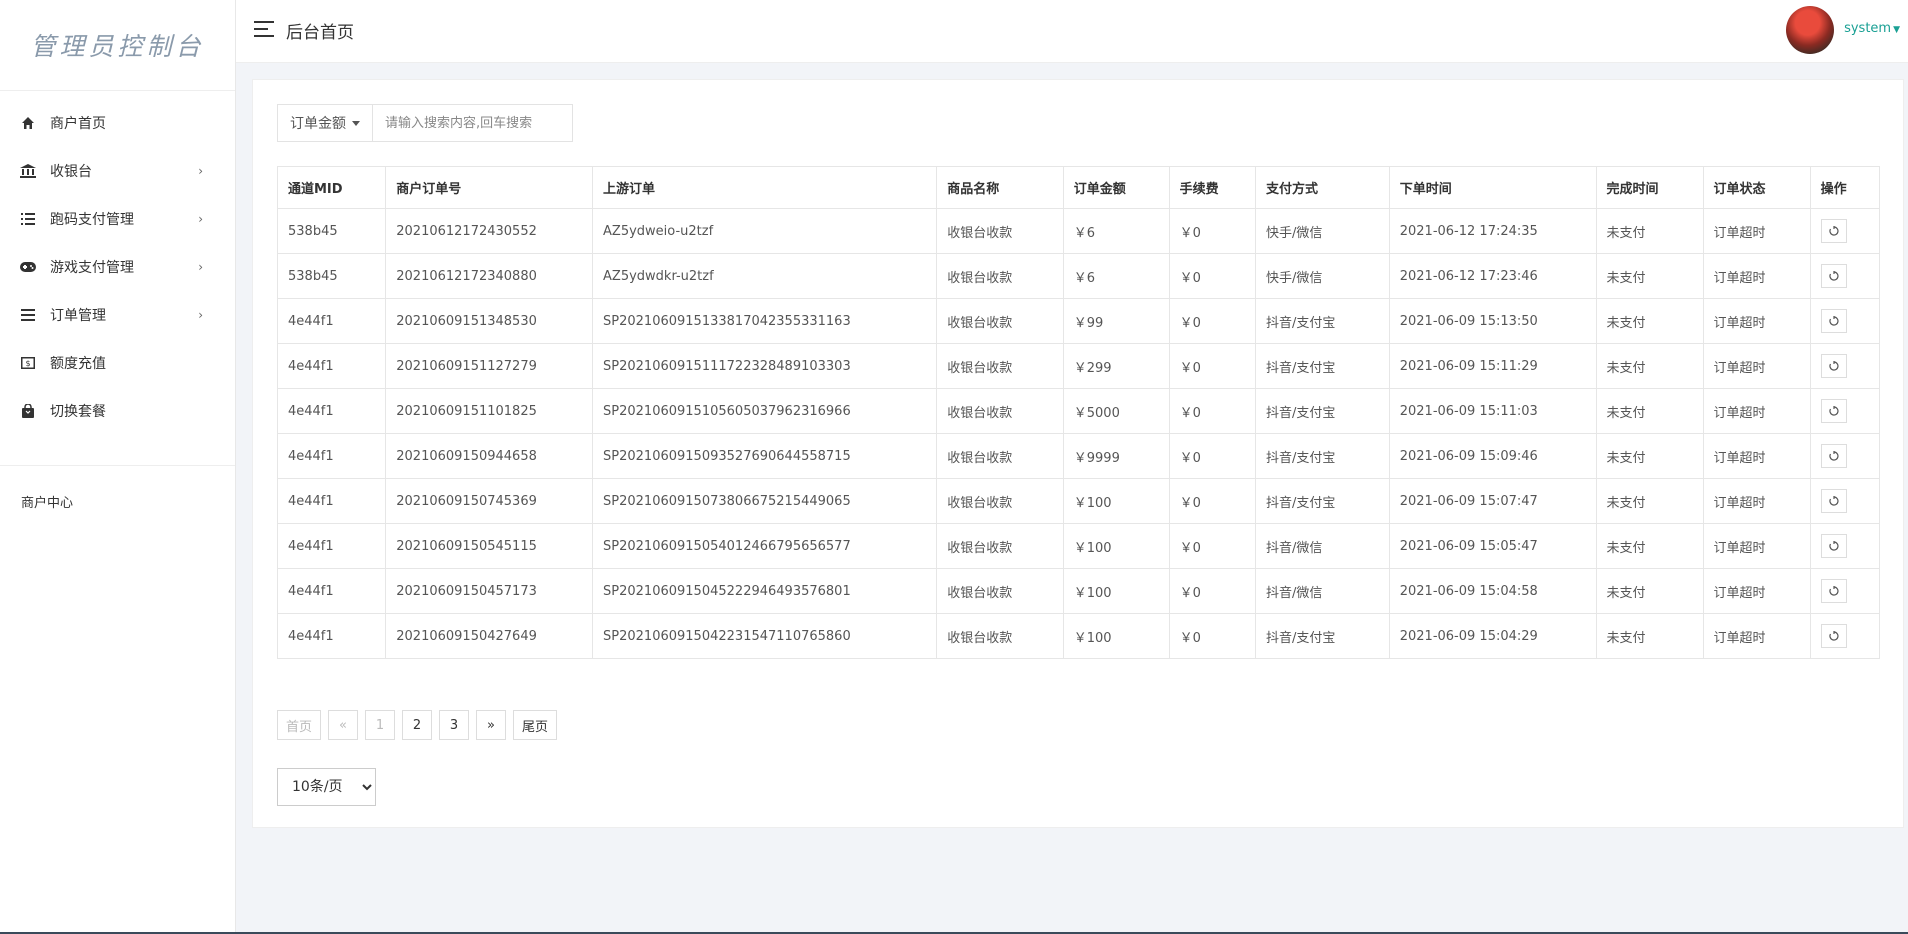  Describe the element at coordinates (117, 363) in the screenshot. I see `sidebar-item-5: $ 额度充值` at that location.